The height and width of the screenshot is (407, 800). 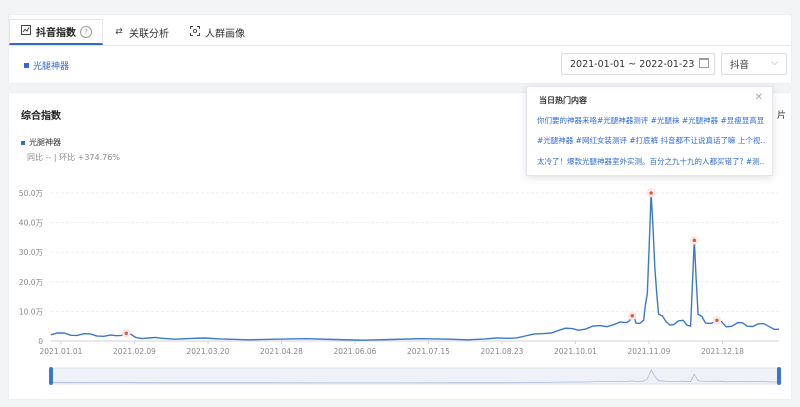 I want to click on date-range-picker: 2021-01-01 ~ 2022-01-23, so click(x=638, y=64).